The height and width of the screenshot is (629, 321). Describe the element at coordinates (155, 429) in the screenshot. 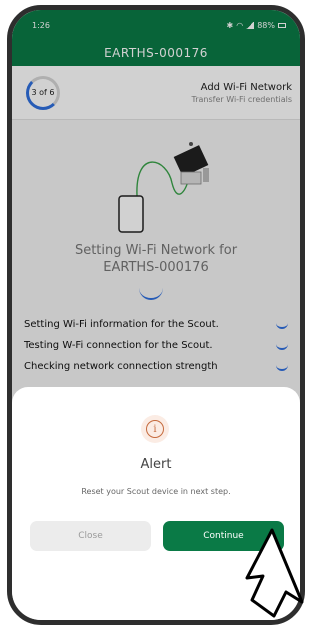

I see `info-icon: i` at that location.